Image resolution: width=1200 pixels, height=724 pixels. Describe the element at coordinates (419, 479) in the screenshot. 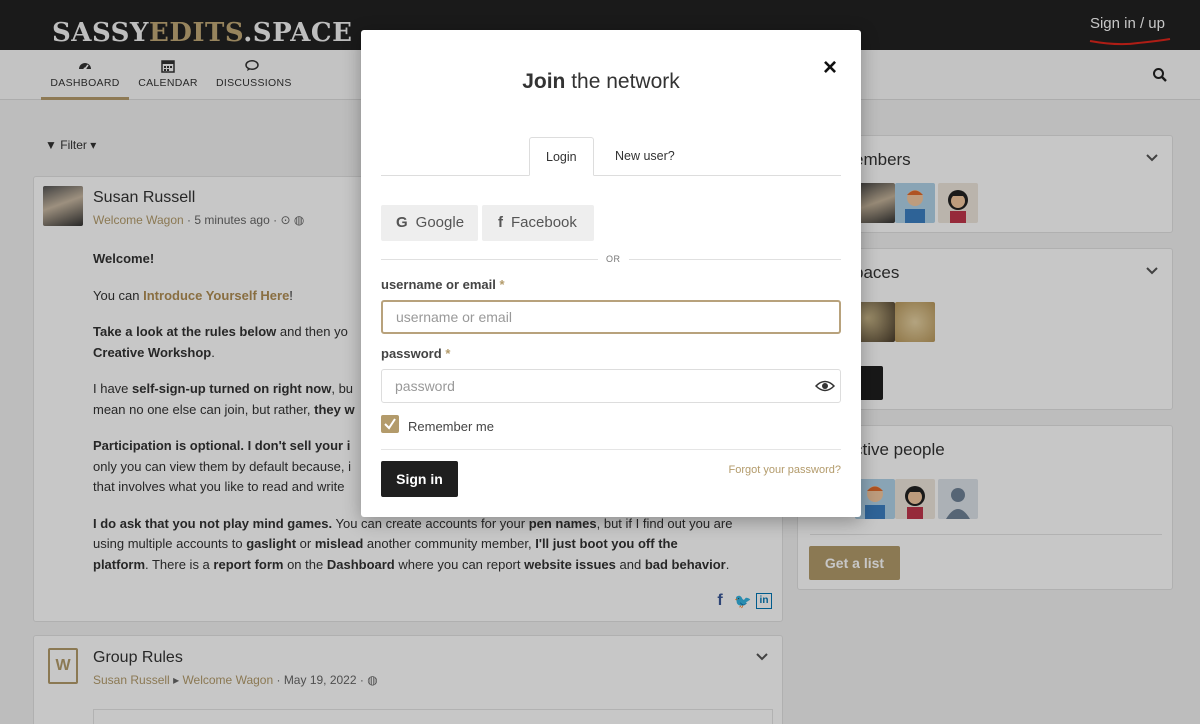

I see `sign-in-button: Sign in` at that location.